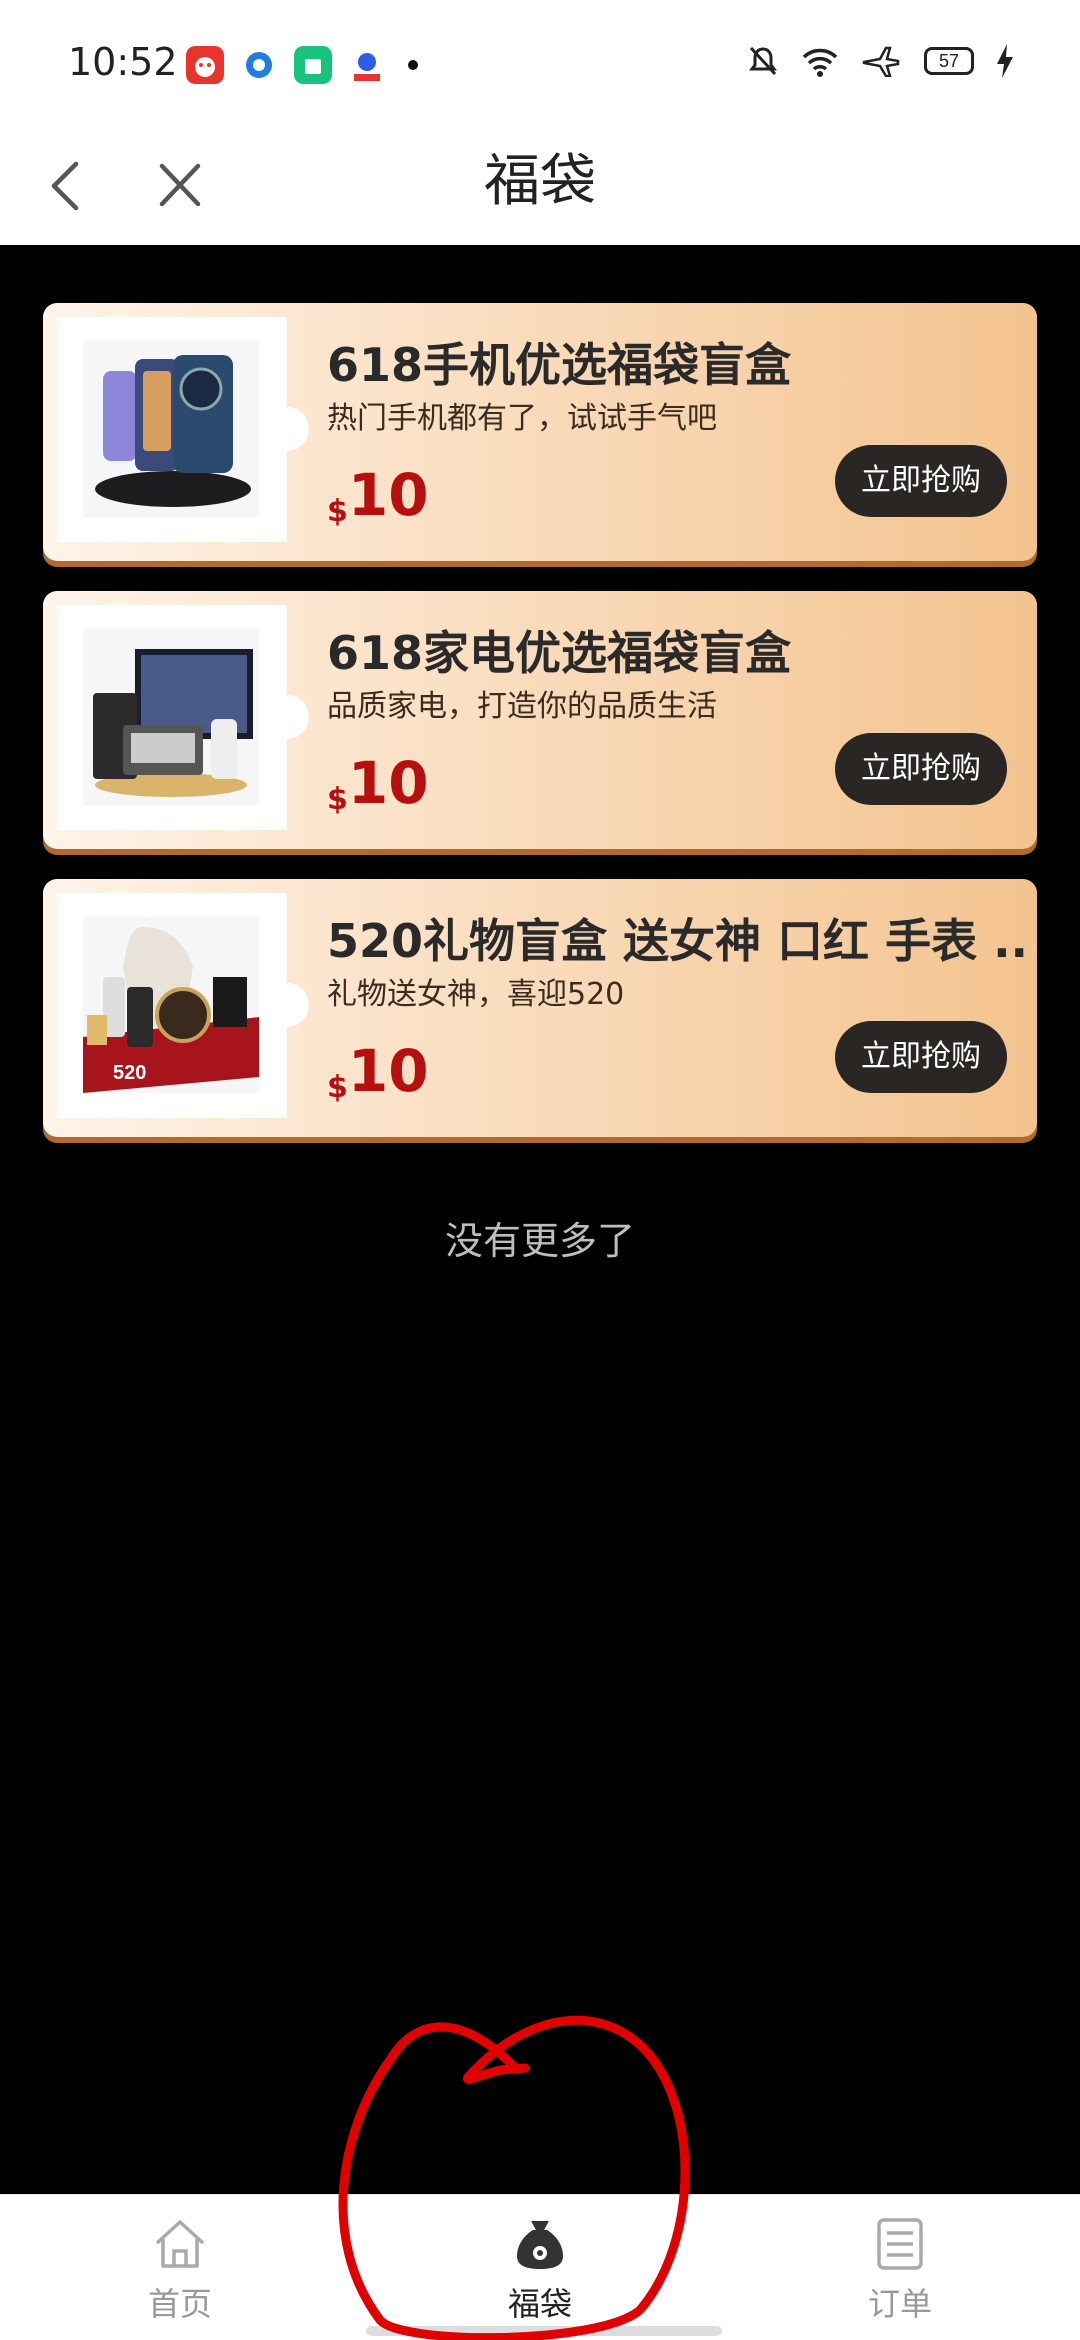 The image size is (1080, 2340). Describe the element at coordinates (899, 2304) in the screenshot. I see `tab-orders-label: 订单` at that location.